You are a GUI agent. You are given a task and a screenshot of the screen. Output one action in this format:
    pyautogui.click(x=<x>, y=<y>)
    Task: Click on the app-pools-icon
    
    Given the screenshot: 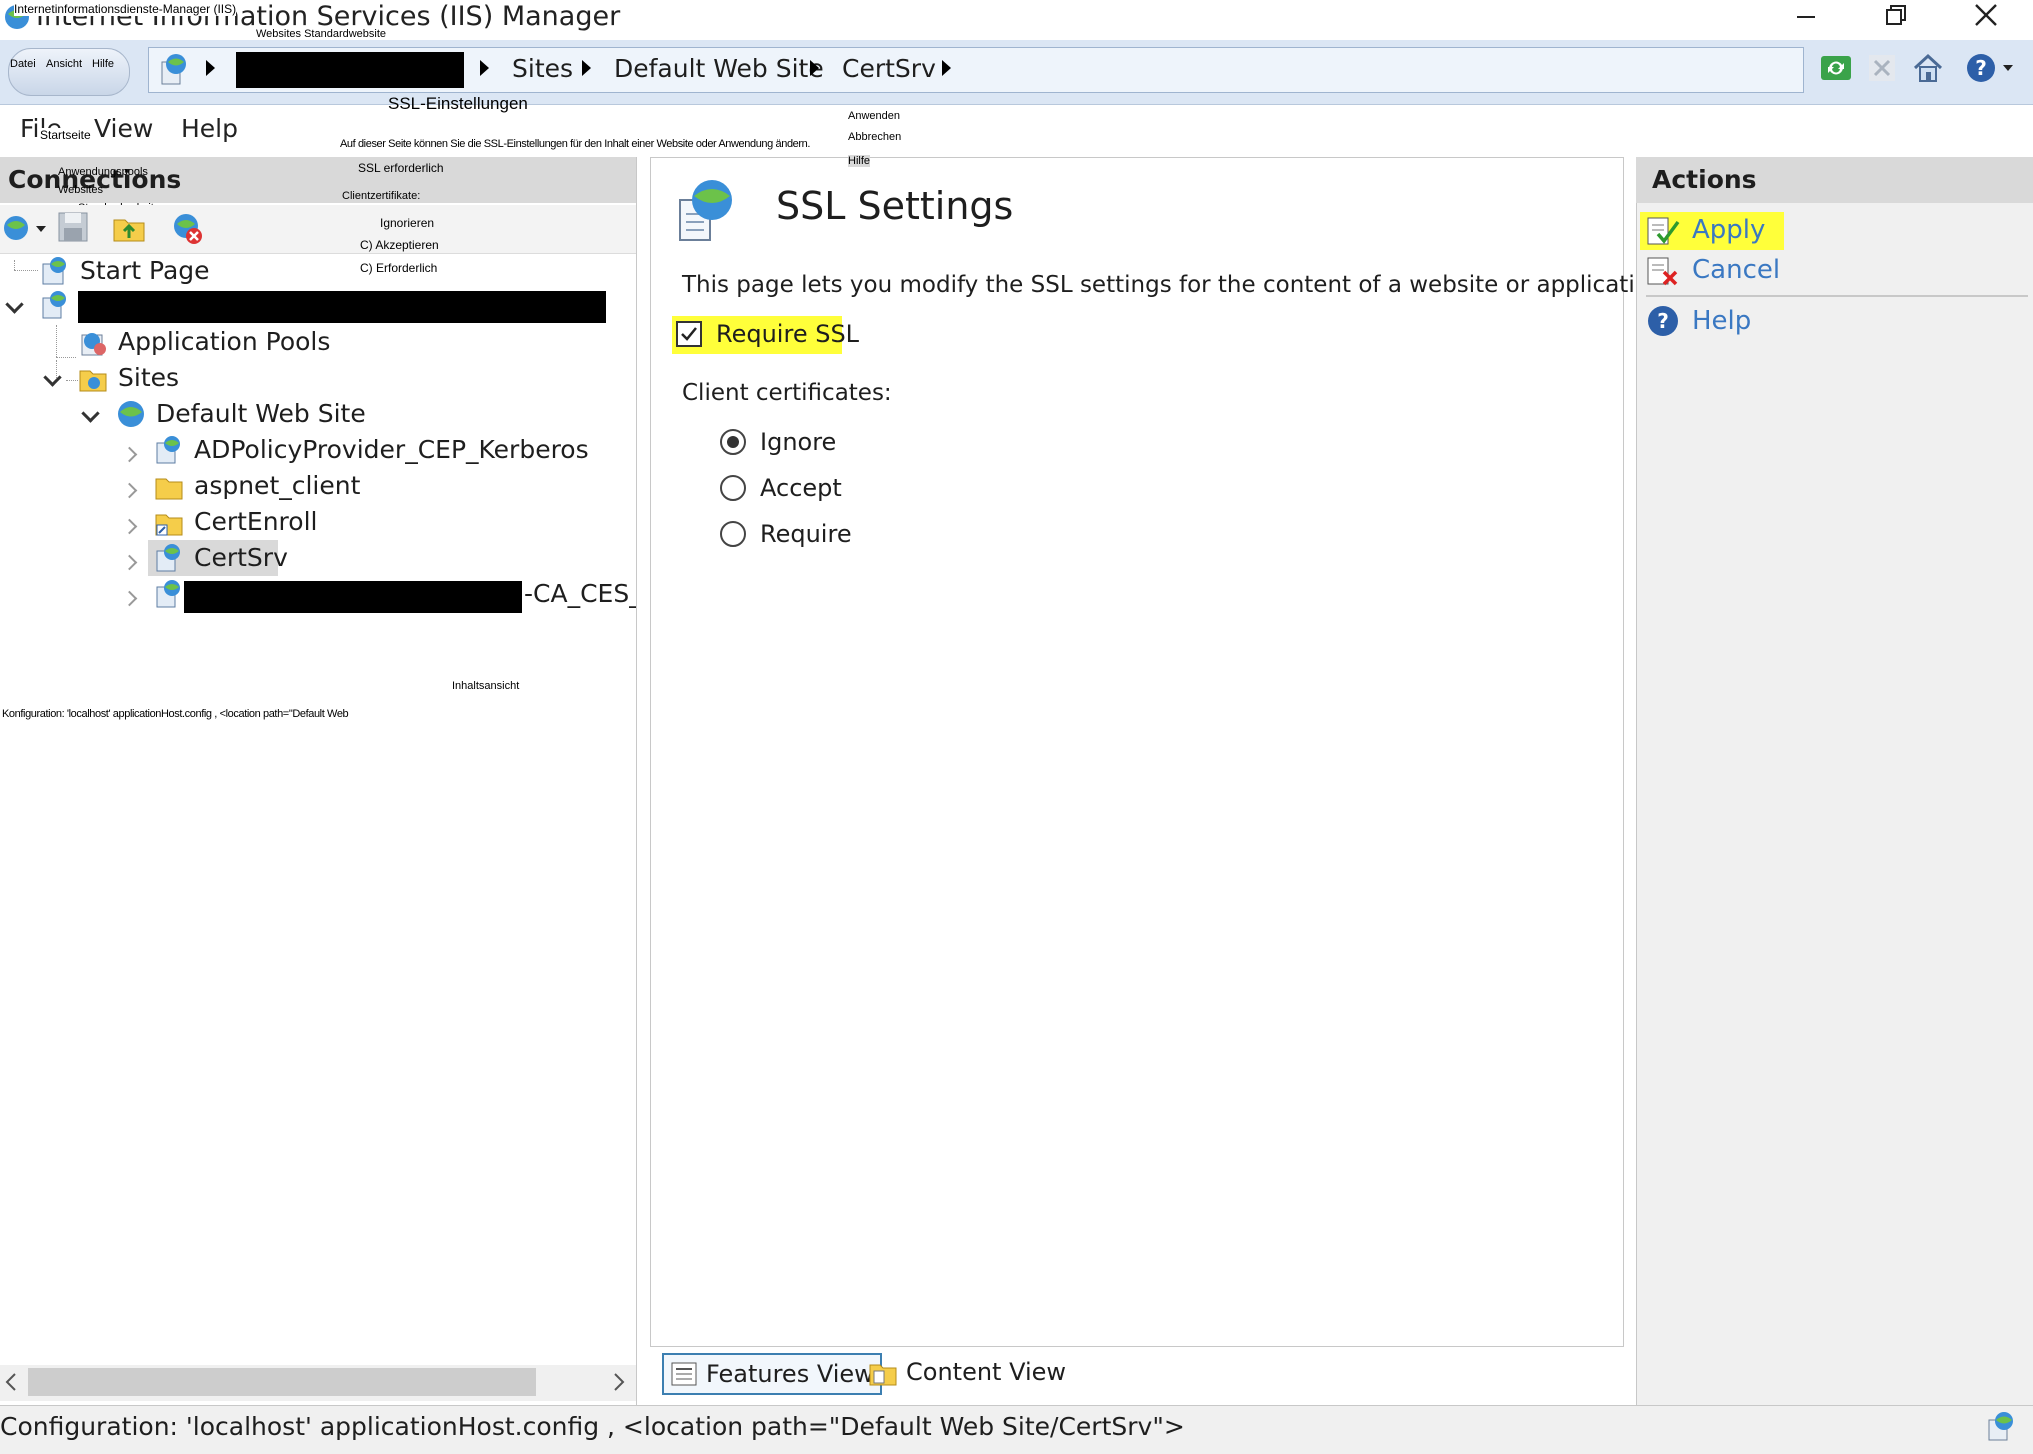 What is the action you would take?
    pyautogui.click(x=93, y=344)
    